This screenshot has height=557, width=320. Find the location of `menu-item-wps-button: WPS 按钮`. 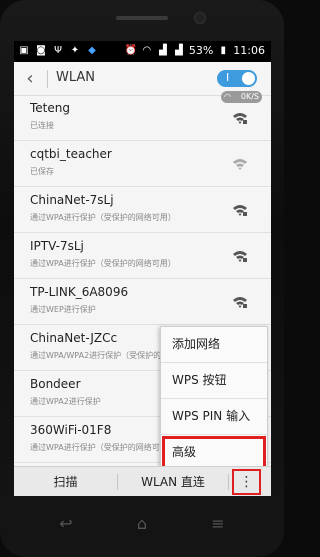

menu-item-wps-button: WPS 按钮 is located at coordinates (214, 381).